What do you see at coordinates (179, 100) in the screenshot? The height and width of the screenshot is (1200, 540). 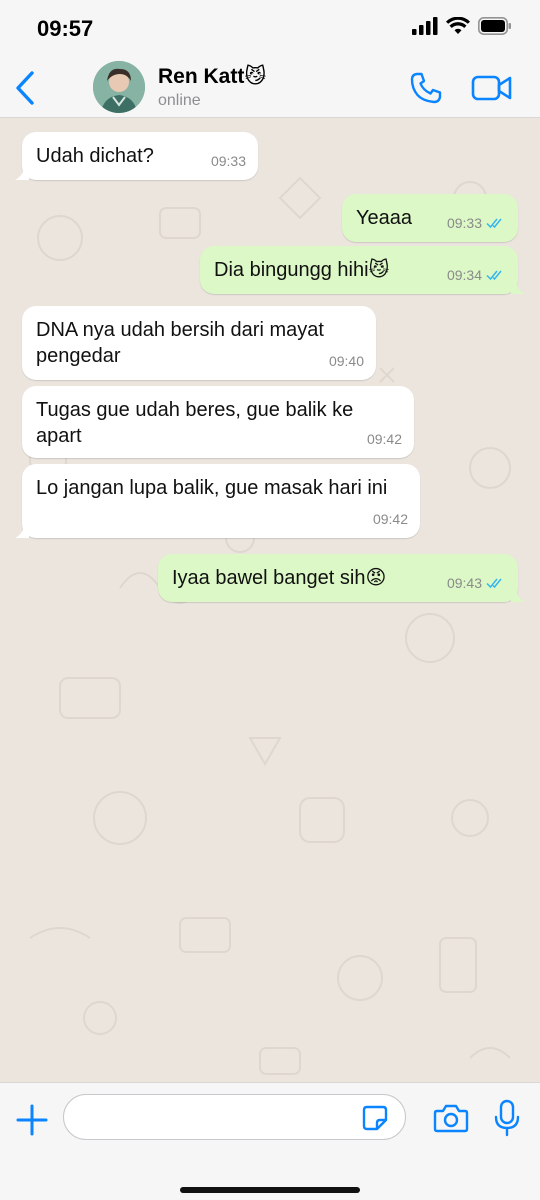 I see `contact-status: online` at bounding box center [179, 100].